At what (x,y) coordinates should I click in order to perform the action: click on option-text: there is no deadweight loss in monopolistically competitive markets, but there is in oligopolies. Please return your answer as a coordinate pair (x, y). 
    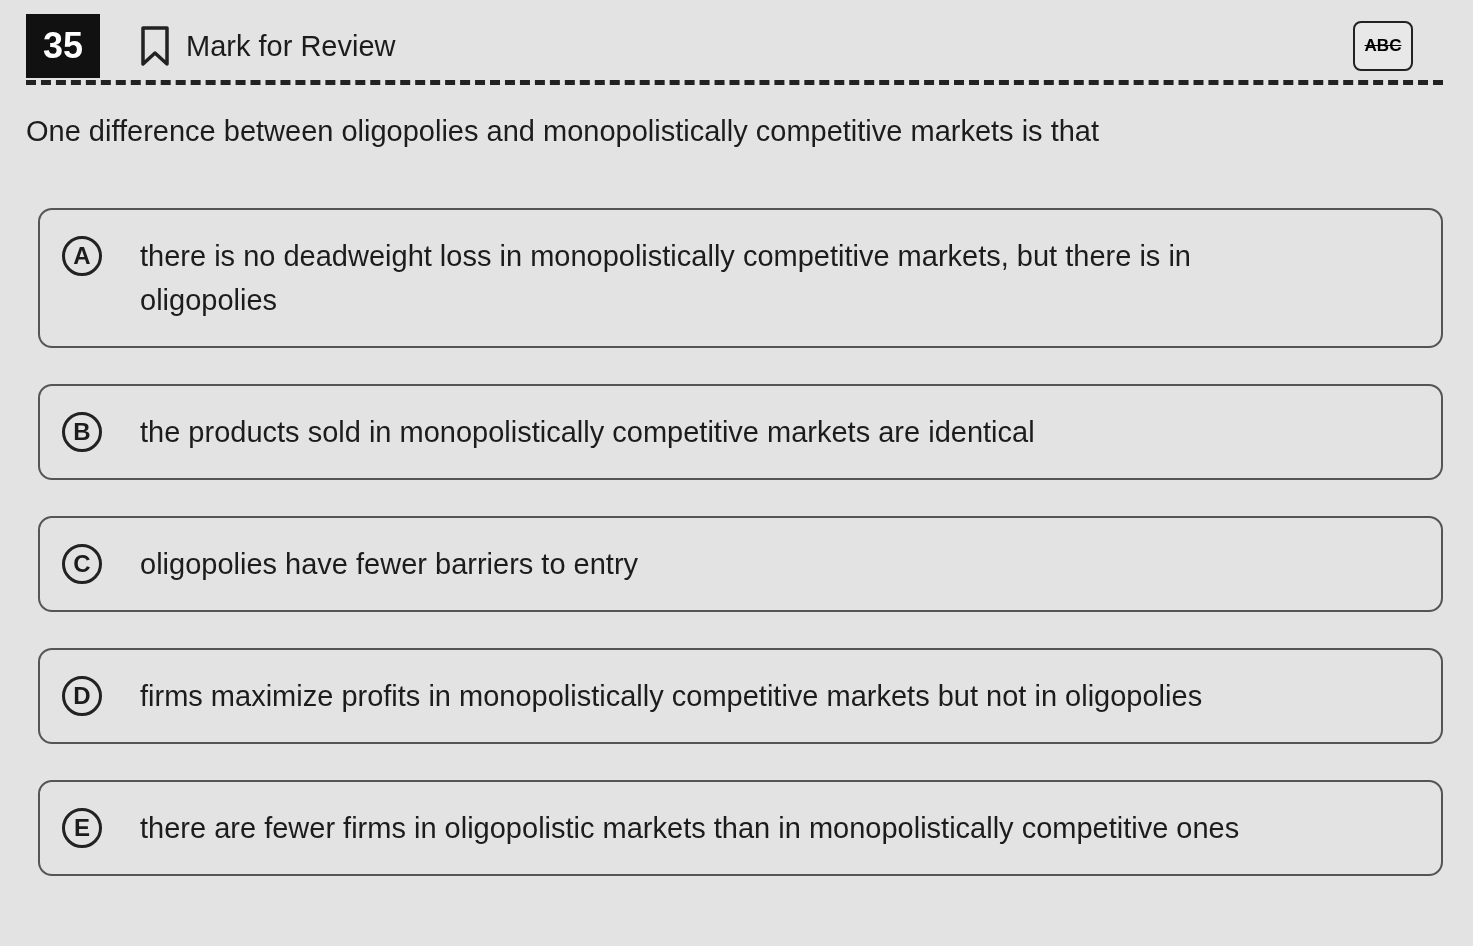
    Looking at the image, I should click on (666, 278).